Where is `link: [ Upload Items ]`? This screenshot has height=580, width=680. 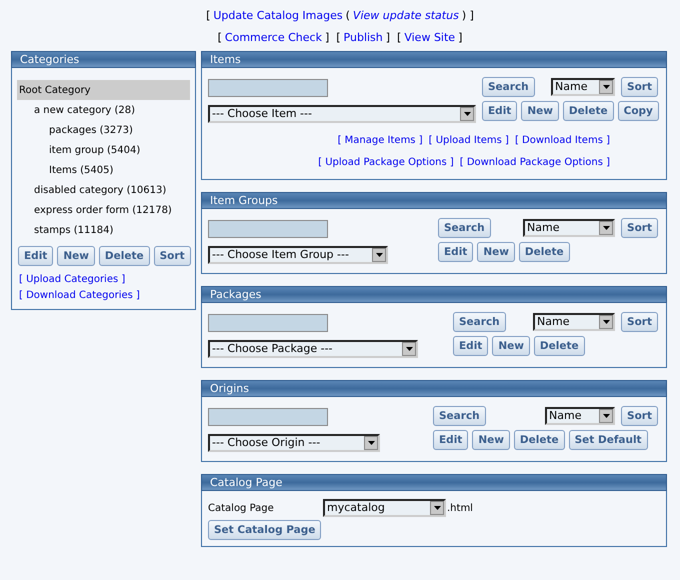
link: [ Upload Items ] is located at coordinates (468, 140).